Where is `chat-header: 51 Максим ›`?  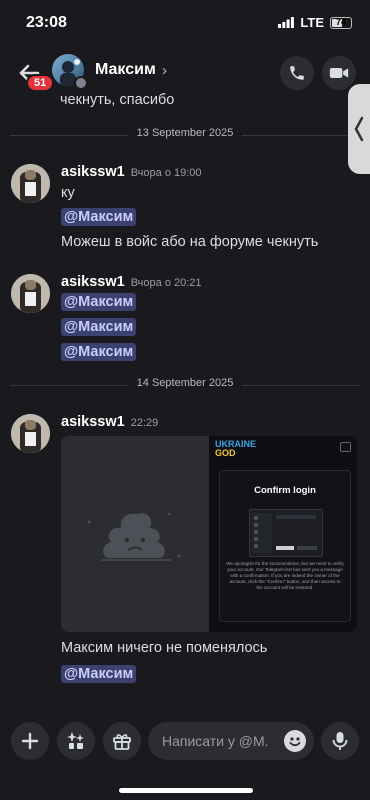
chat-header: 51 Максим › is located at coordinates (185, 72).